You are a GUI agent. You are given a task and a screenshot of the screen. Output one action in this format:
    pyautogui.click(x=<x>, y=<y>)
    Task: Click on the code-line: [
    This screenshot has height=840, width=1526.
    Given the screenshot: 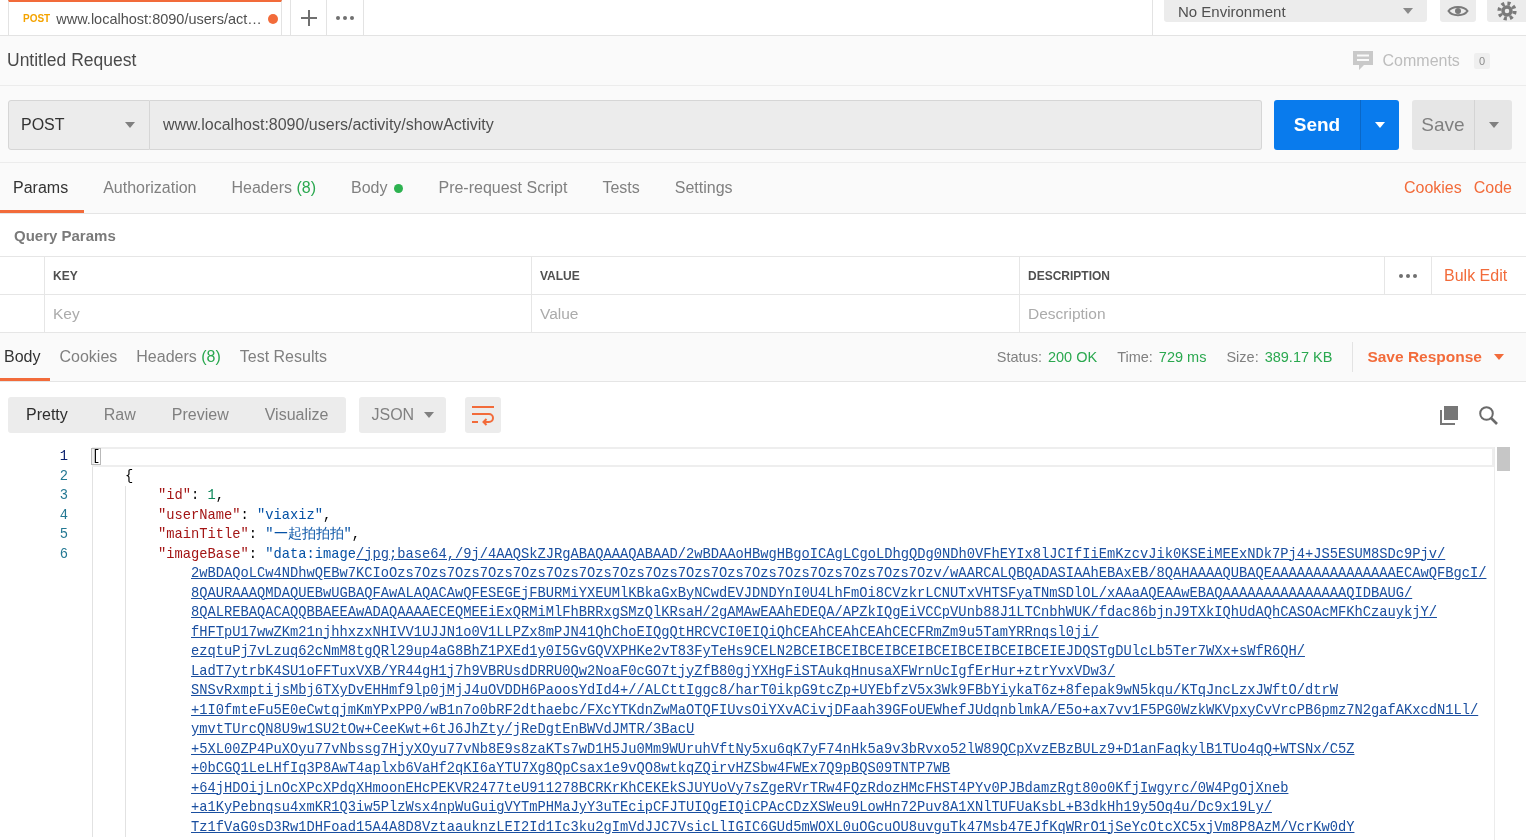 What is the action you would take?
    pyautogui.click(x=96, y=457)
    